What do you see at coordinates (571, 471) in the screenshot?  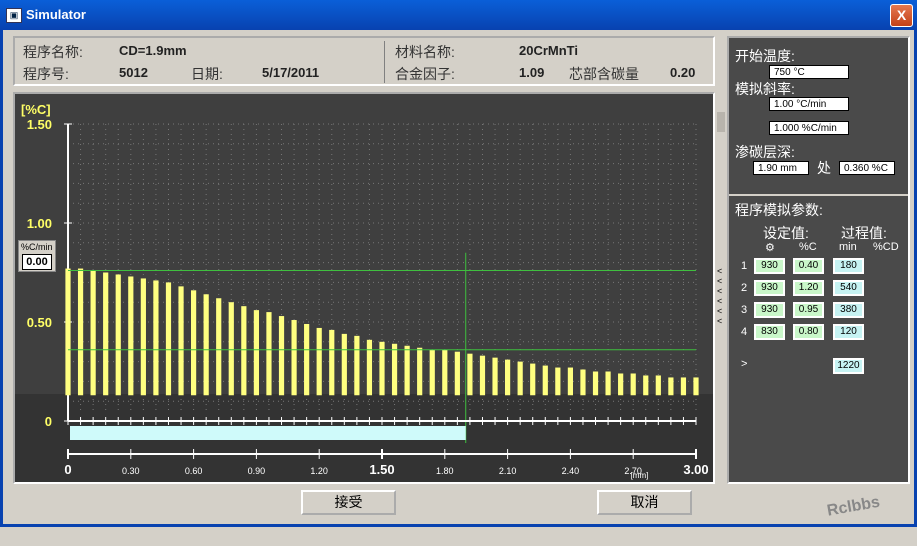 I see `x-tick-label: 2.40` at bounding box center [571, 471].